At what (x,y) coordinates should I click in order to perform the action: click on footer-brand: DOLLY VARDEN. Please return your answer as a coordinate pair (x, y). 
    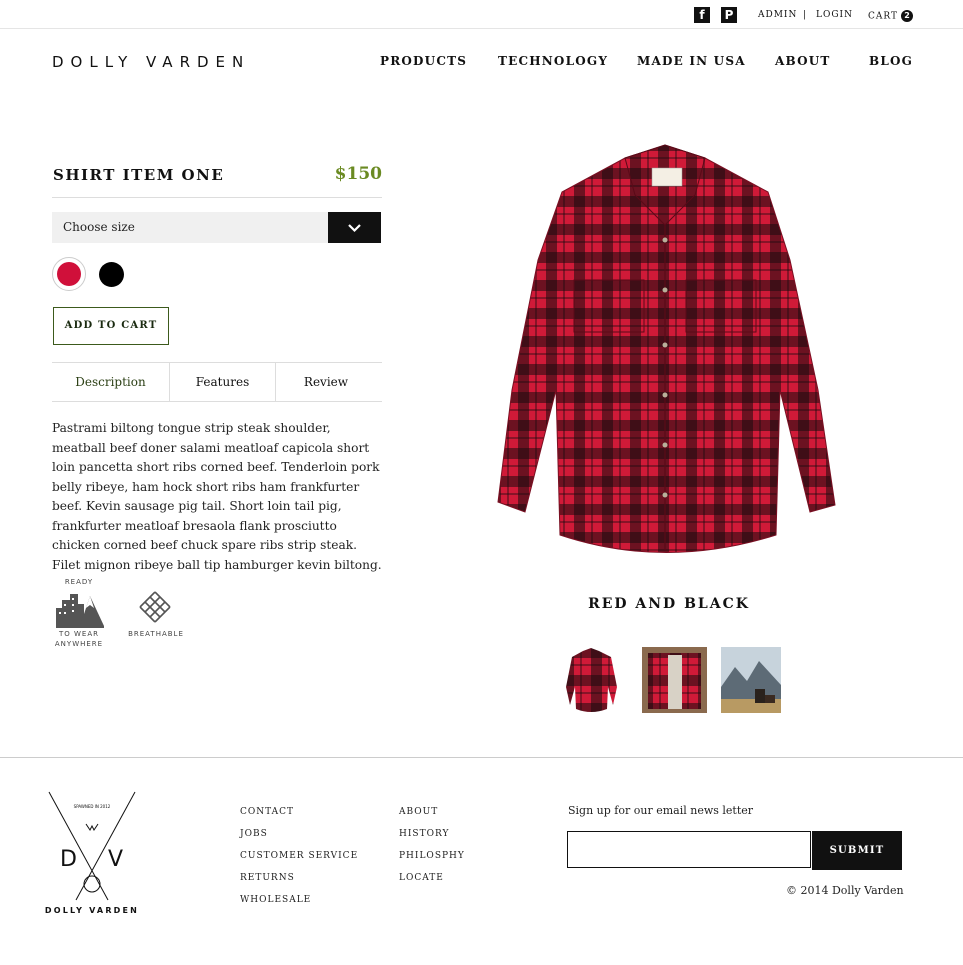
    Looking at the image, I should click on (92, 910).